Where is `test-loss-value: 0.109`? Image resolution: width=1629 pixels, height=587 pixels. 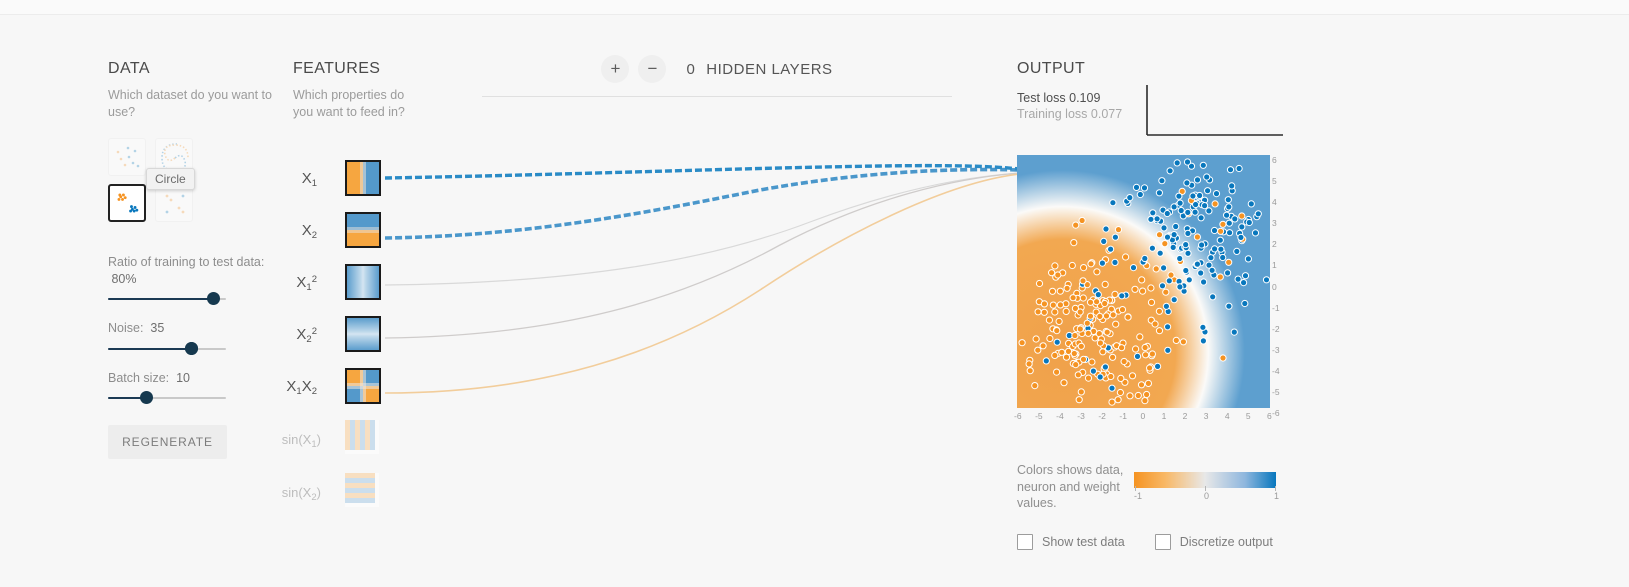
test-loss-value: 0.109 is located at coordinates (1085, 98).